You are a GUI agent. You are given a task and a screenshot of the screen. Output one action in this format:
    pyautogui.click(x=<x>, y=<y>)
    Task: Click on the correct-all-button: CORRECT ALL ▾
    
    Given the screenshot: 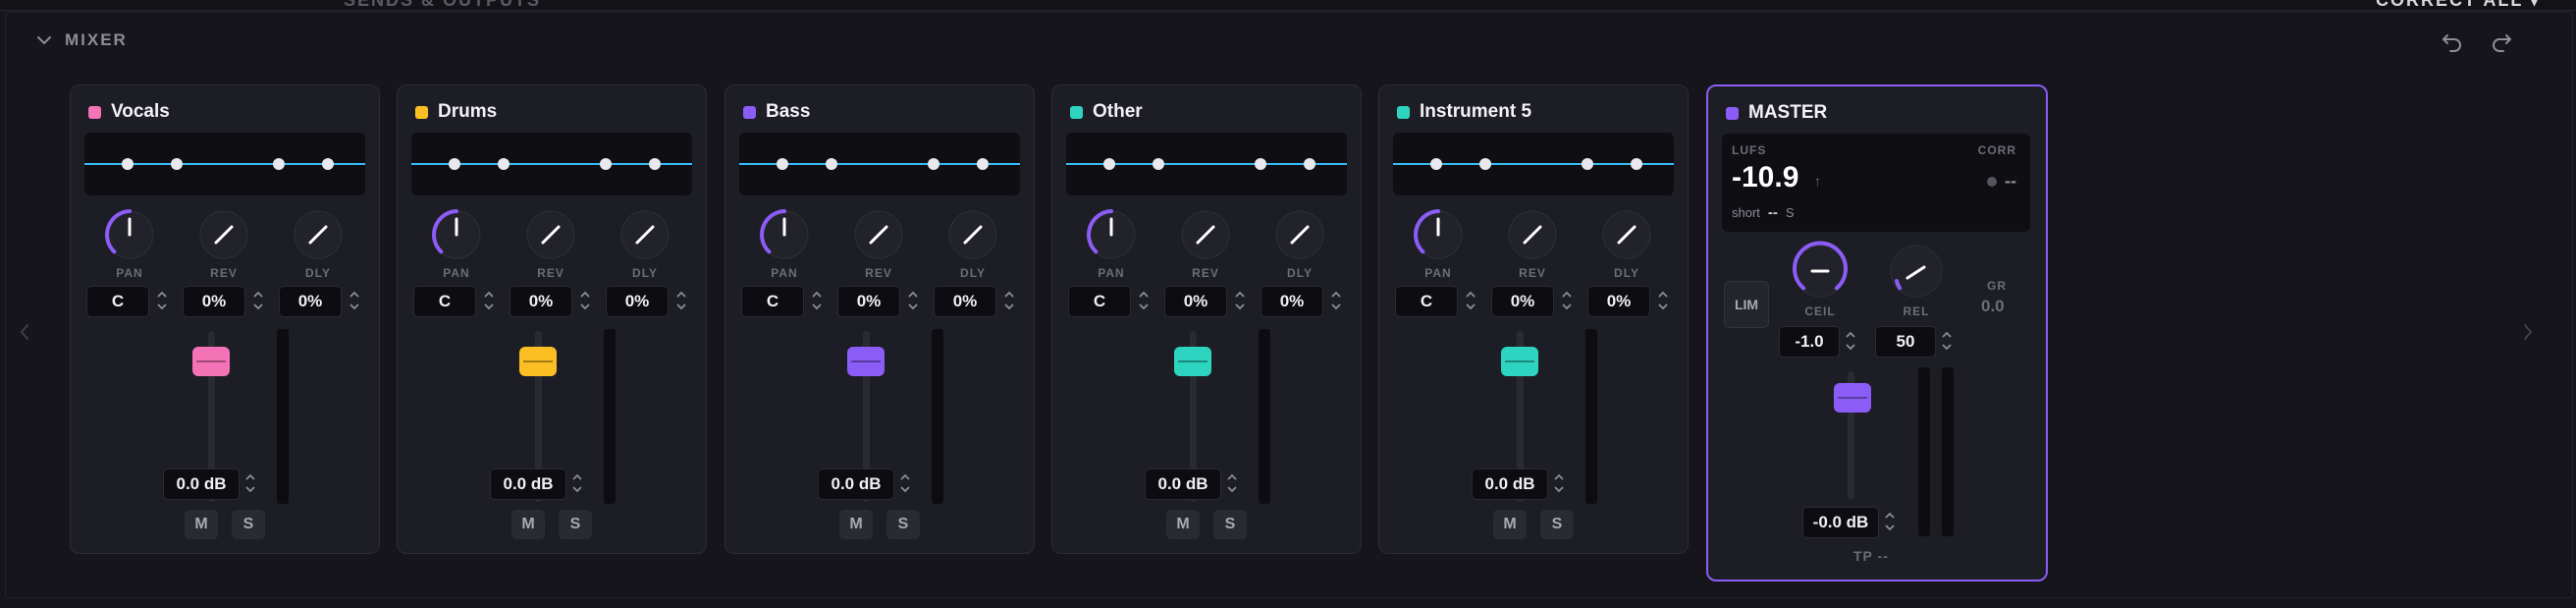 What is the action you would take?
    pyautogui.click(x=2458, y=5)
    